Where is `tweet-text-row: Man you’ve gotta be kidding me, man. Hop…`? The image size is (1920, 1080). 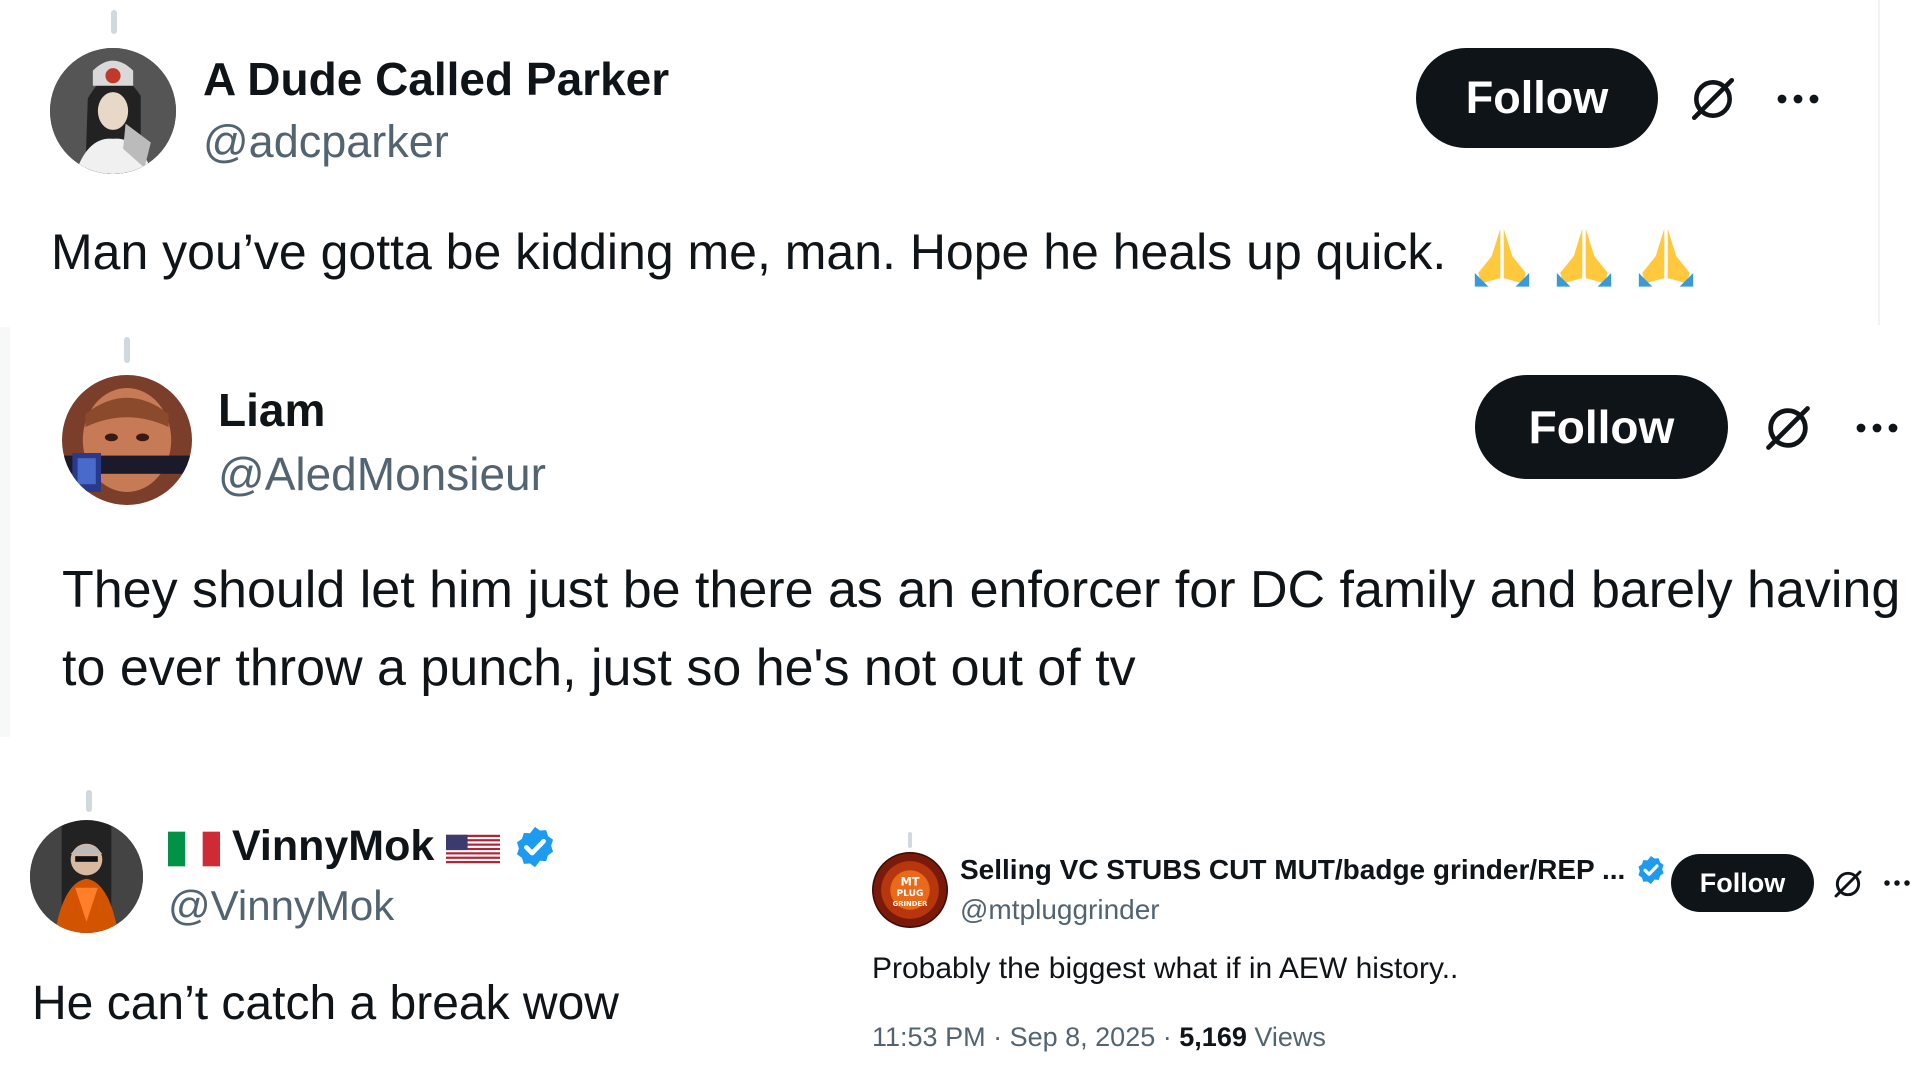 tweet-text-row: Man you’ve gotta be kidding me, man. Hop… is located at coordinates (875, 256).